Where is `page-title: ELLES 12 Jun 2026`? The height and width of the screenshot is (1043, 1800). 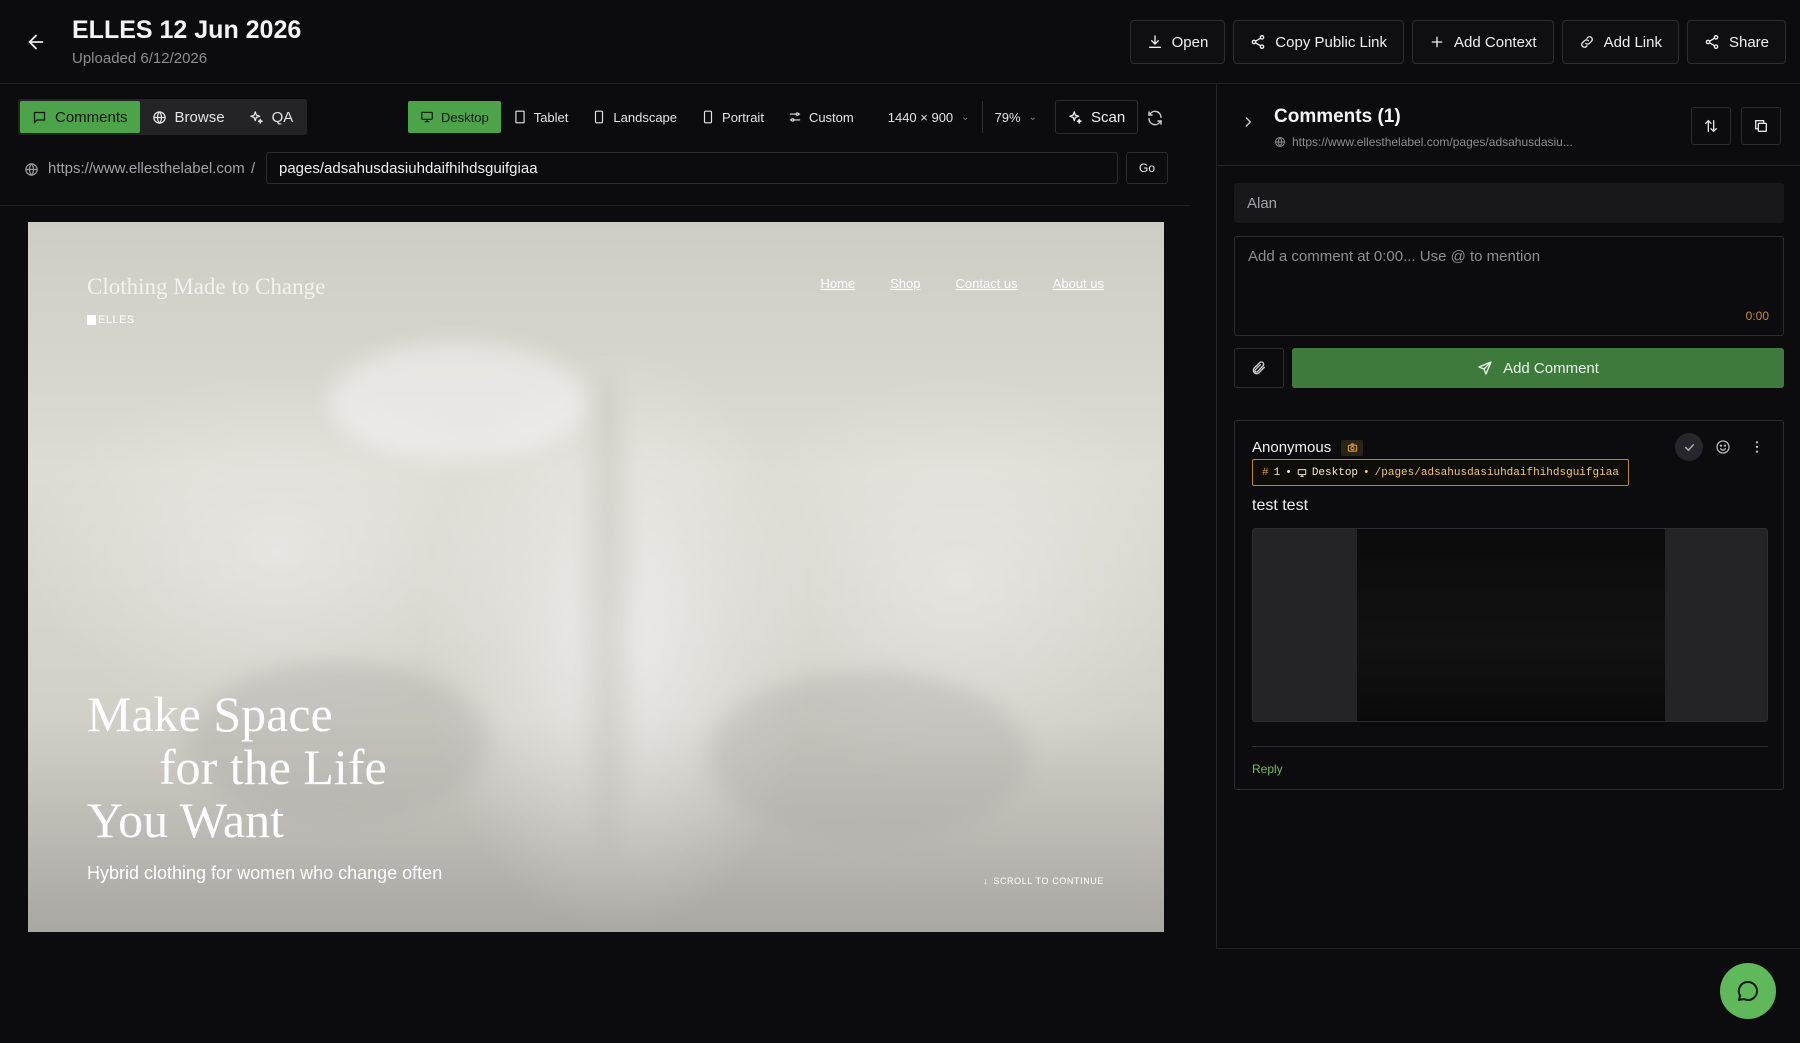
page-title: ELLES 12 Jun 2026 is located at coordinates (187, 30).